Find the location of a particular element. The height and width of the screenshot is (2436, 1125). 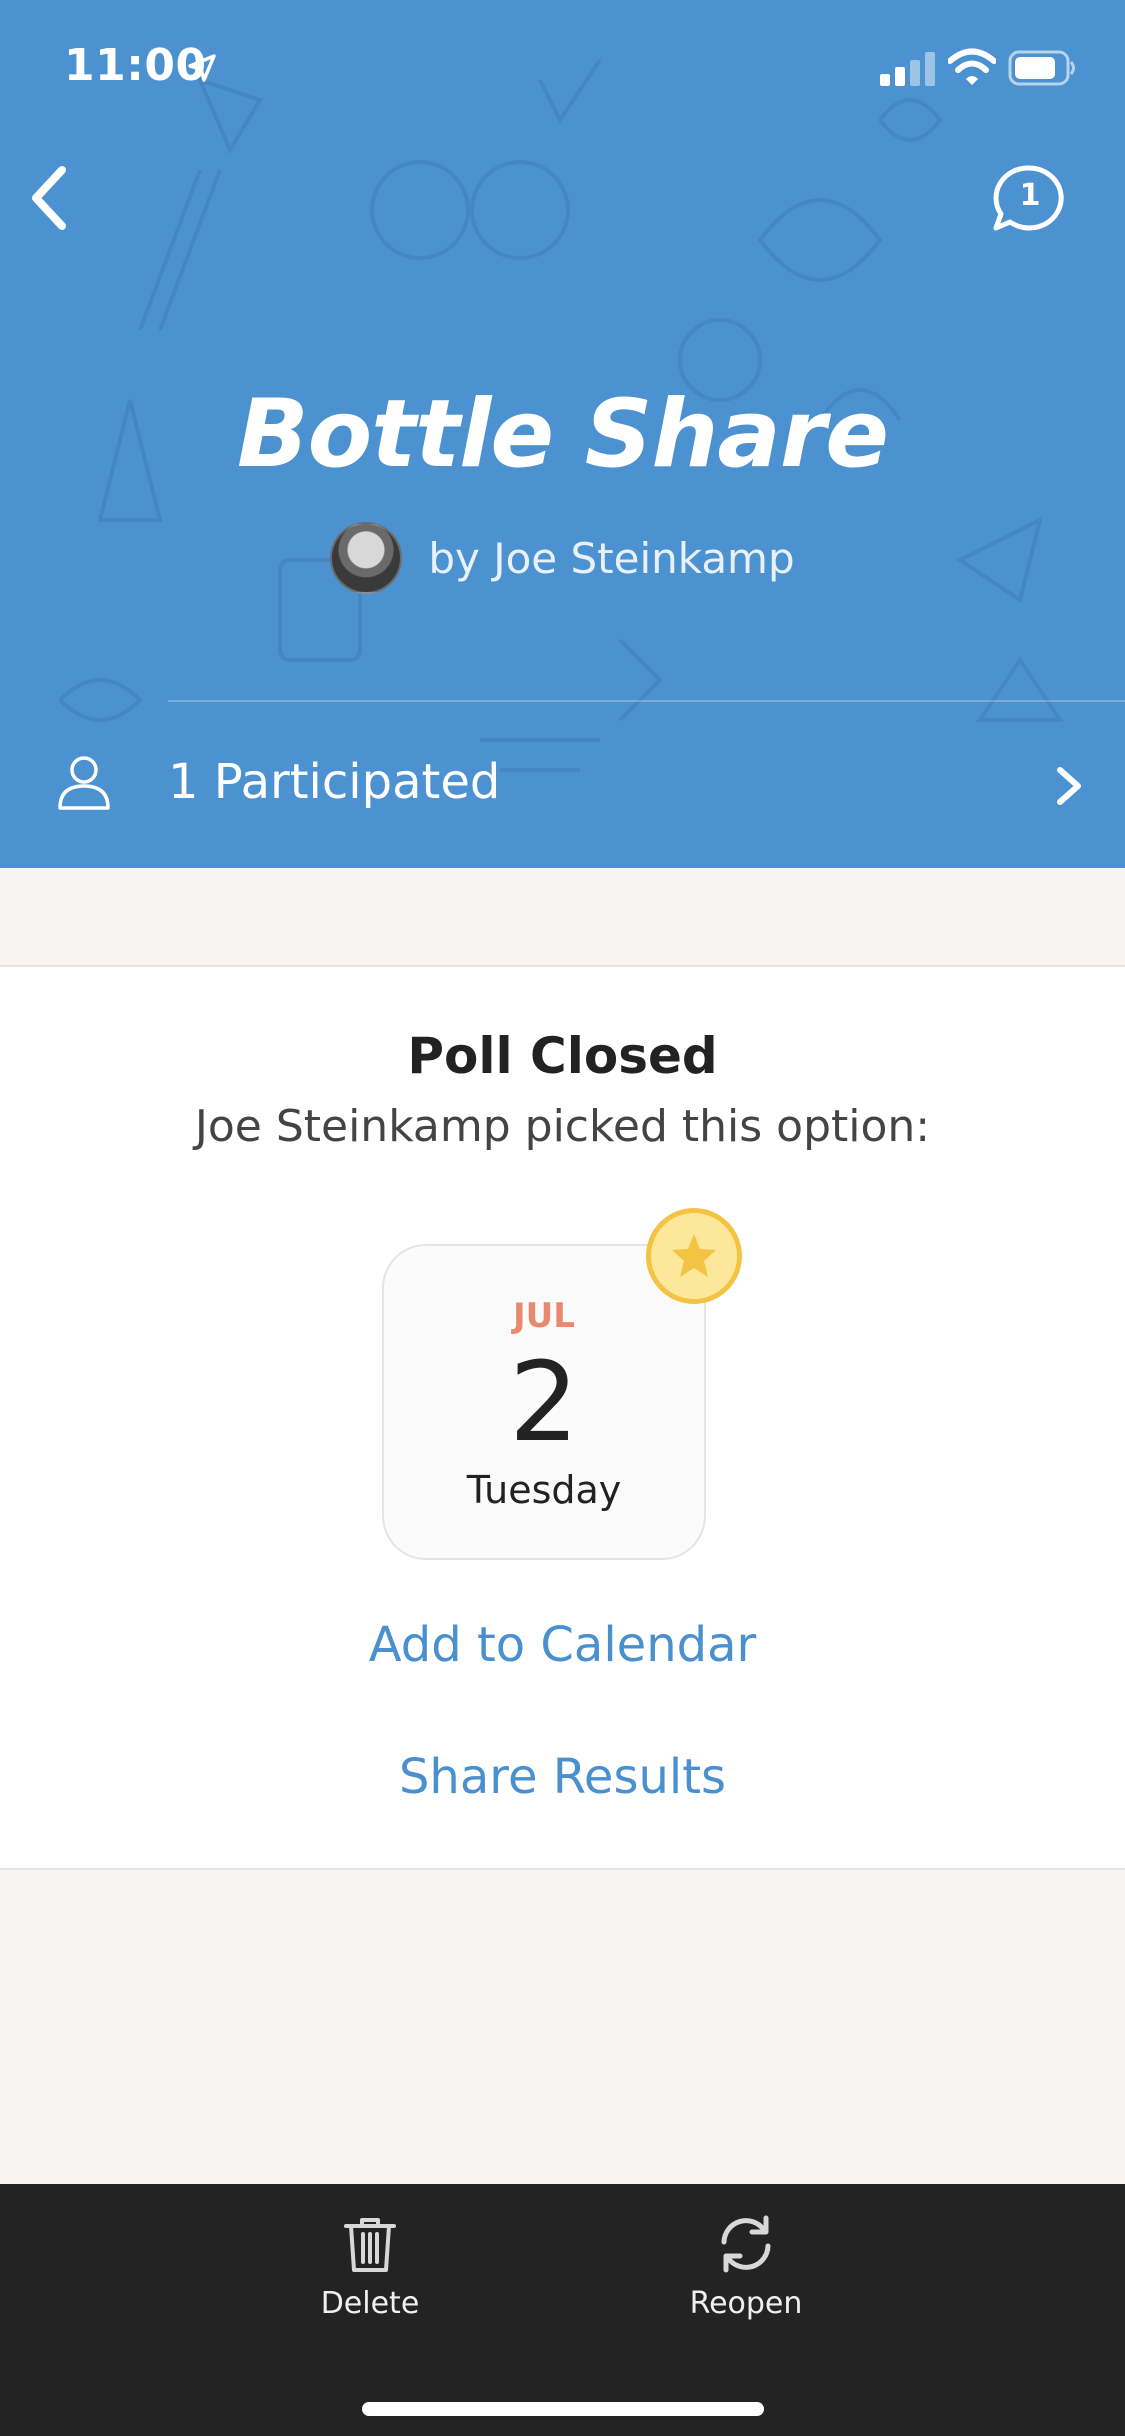

add-to-calendar-button: Add to Calendar is located at coordinates (562, 1645).